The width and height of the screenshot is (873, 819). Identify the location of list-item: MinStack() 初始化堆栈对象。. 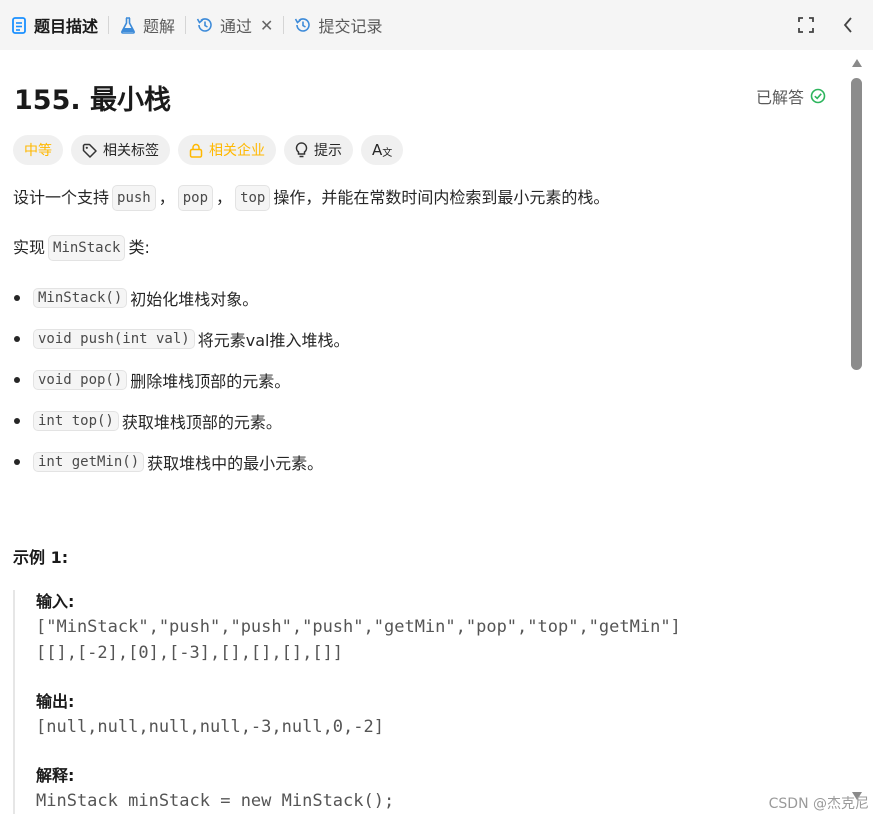
(424, 297).